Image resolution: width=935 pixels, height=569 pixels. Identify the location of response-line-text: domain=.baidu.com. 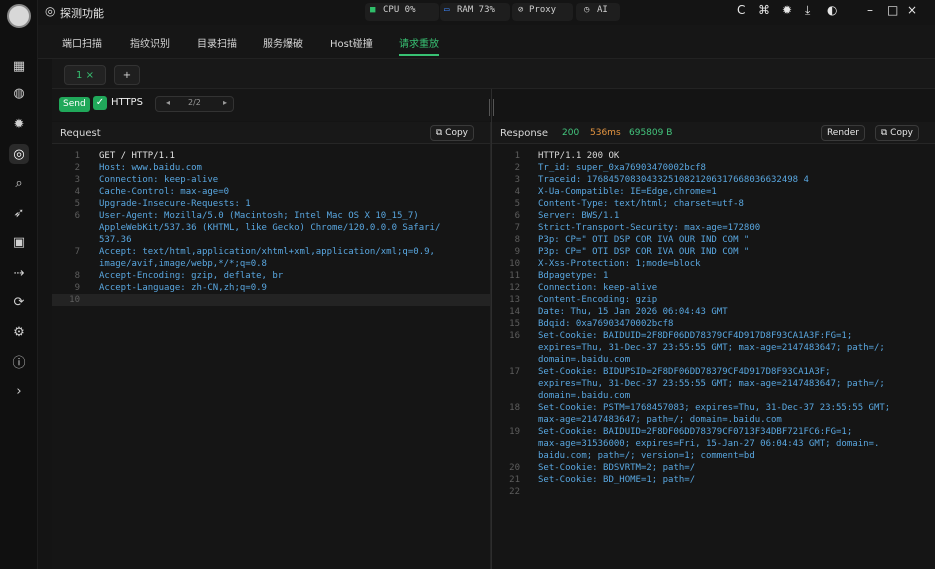
(584, 396).